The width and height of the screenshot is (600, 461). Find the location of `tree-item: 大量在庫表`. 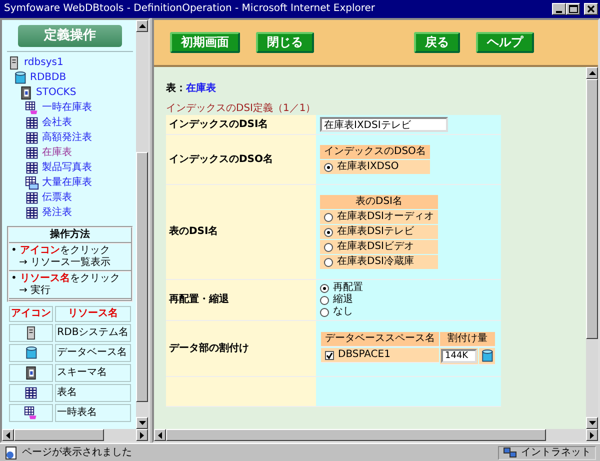

tree-item: 大量在庫表 is located at coordinates (67, 183).